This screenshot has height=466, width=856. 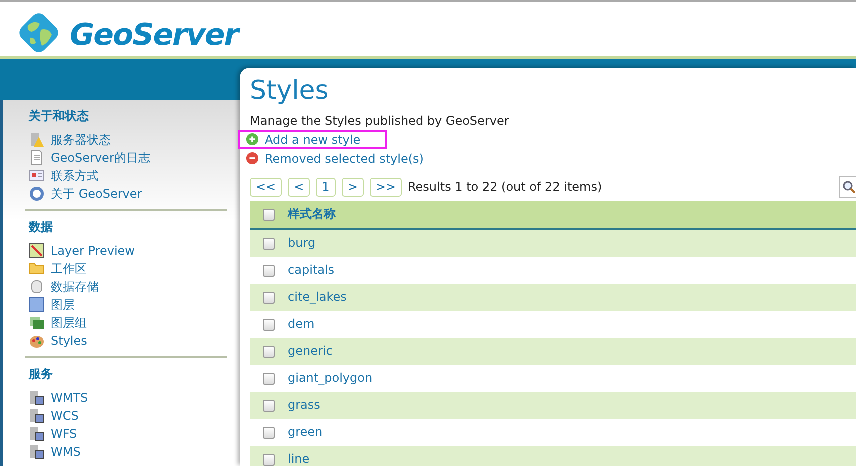 What do you see at coordinates (37, 158) in the screenshot?
I see `document-icon` at bounding box center [37, 158].